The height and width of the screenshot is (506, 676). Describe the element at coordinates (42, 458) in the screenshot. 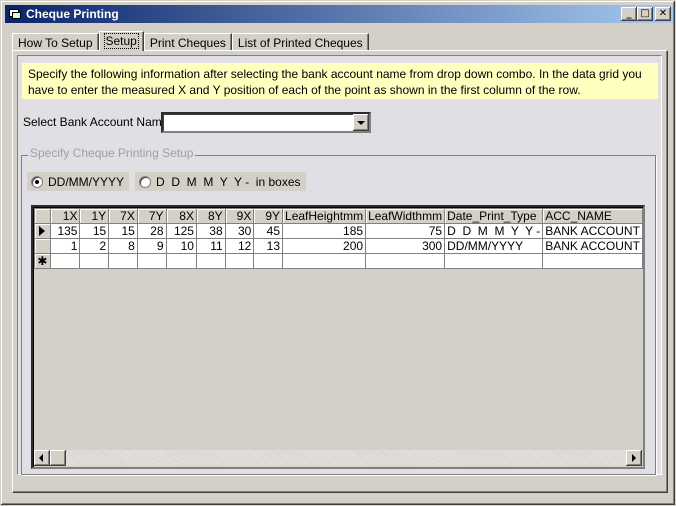

I see `scroll-left-arrow-icon` at that location.